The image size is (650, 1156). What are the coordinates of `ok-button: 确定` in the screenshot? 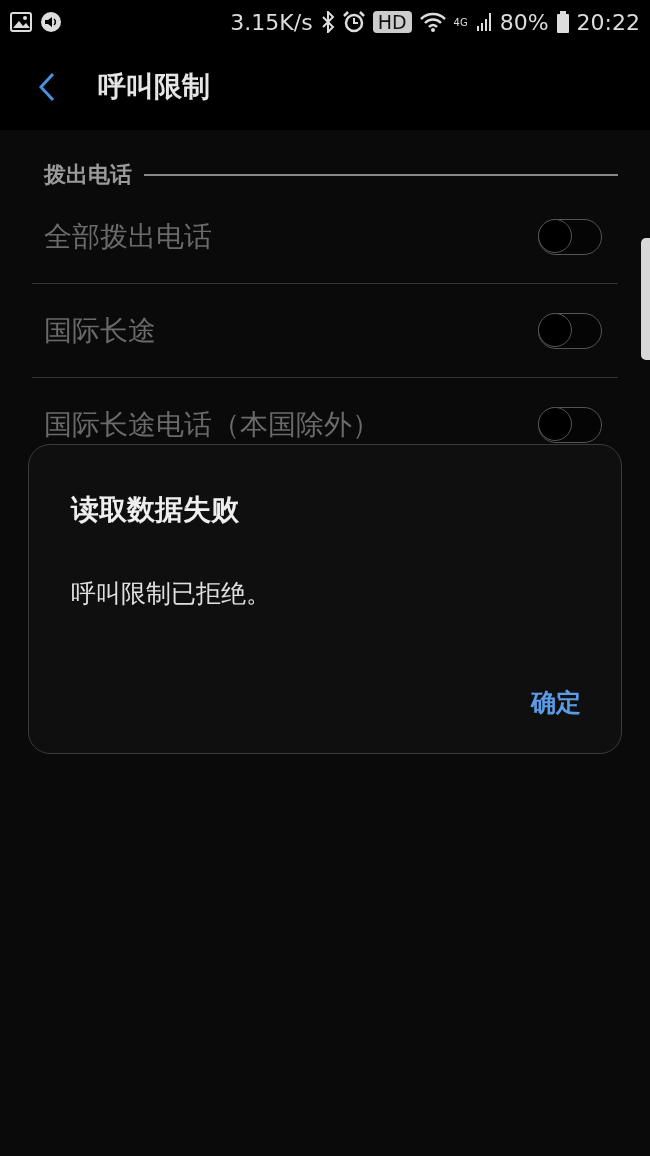 It's located at (556, 702).